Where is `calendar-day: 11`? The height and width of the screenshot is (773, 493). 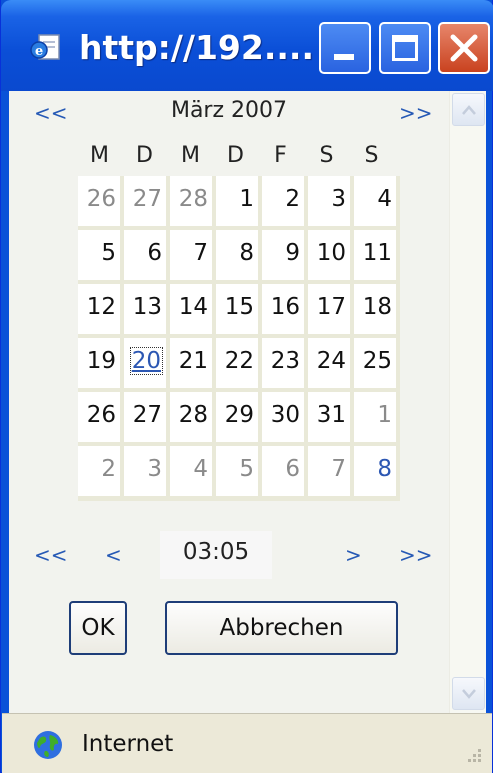 calendar-day: 11 is located at coordinates (375, 255).